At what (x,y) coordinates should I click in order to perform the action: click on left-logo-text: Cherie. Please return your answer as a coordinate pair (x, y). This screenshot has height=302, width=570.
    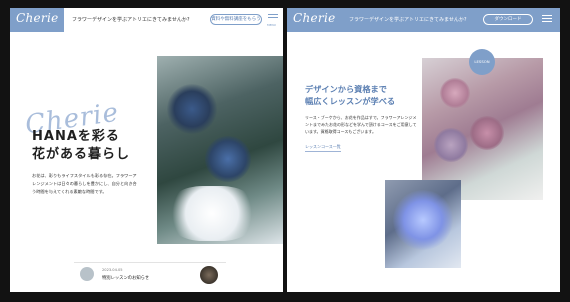
    Looking at the image, I should click on (37, 18).